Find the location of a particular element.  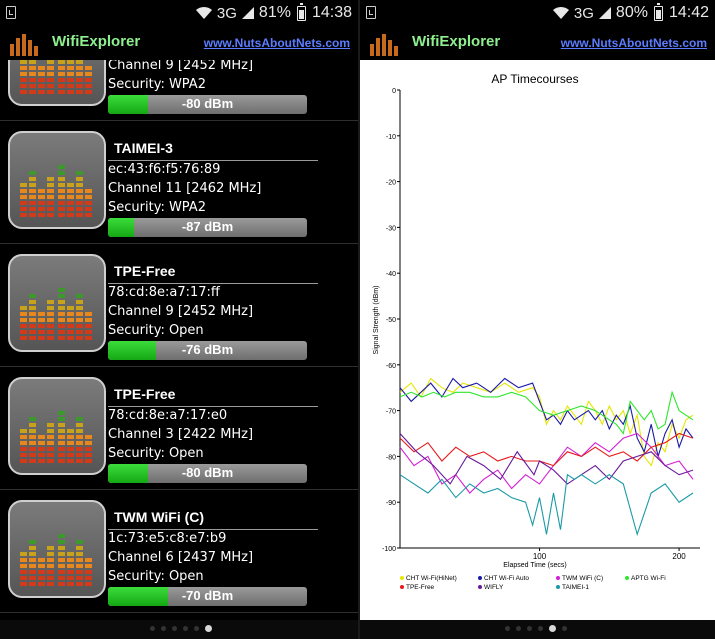

y-tick-label: -70 is located at coordinates (391, 412).